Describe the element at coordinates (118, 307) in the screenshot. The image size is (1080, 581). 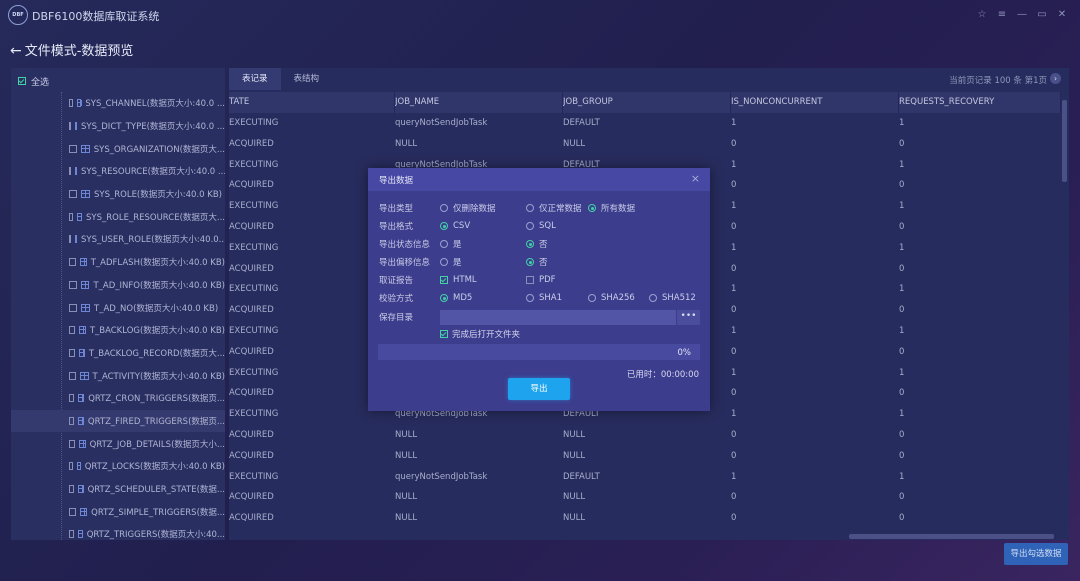
I see `tree-item: T_AD_NO(数据页大小:40.0 KB)` at that location.